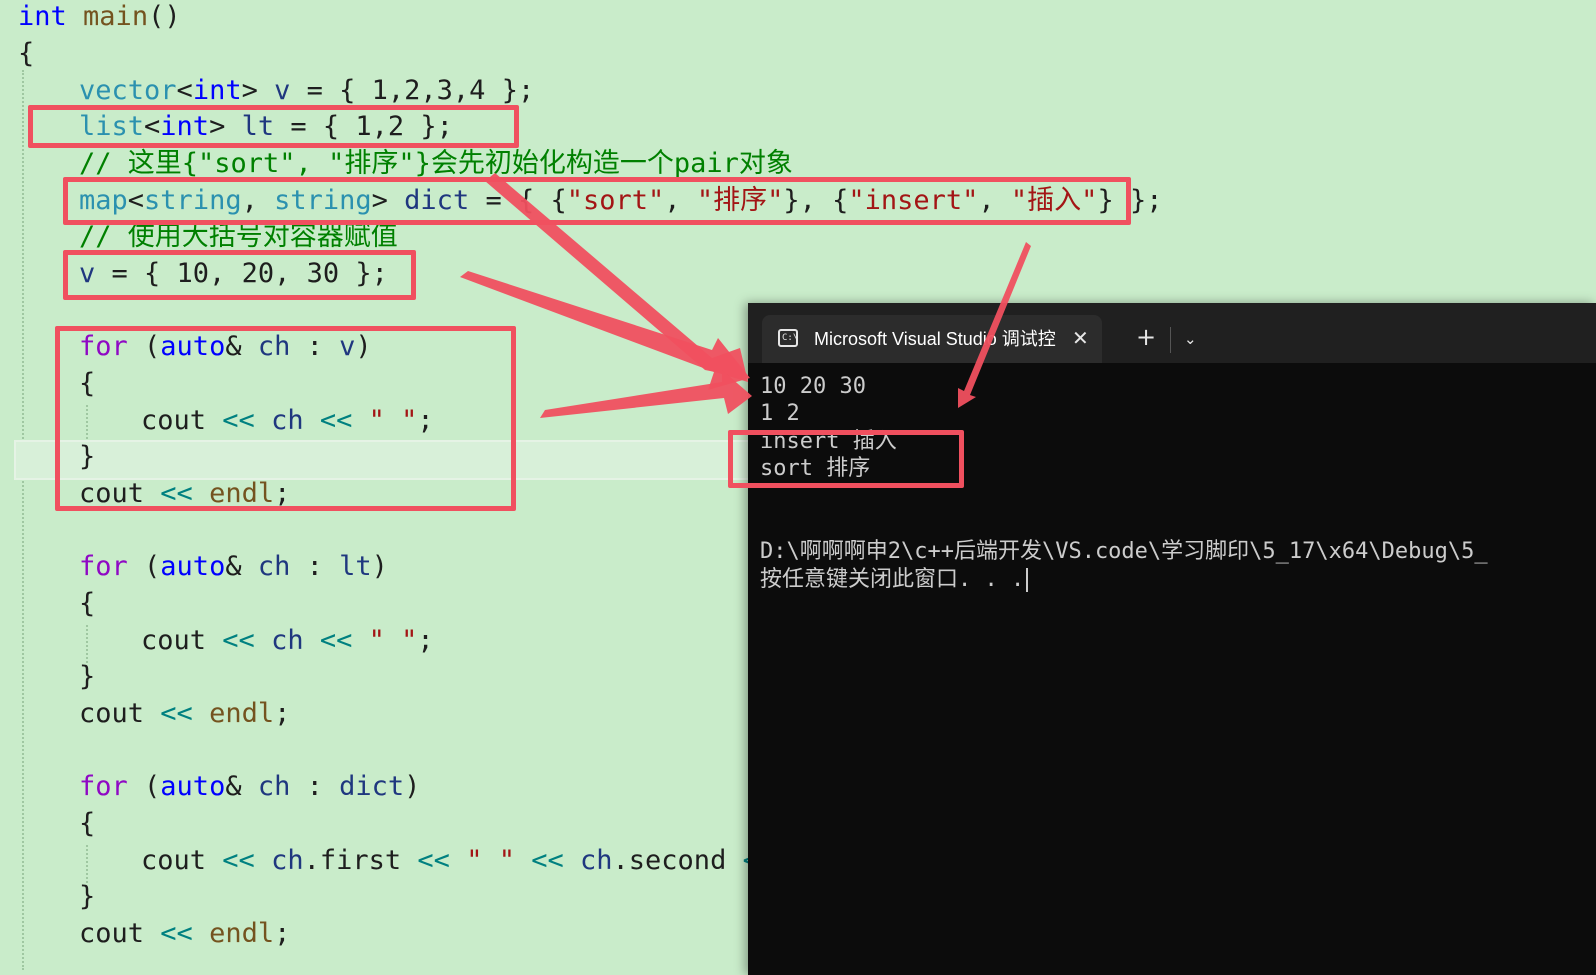  Describe the element at coordinates (1170, 340) in the screenshot. I see `divider` at that location.